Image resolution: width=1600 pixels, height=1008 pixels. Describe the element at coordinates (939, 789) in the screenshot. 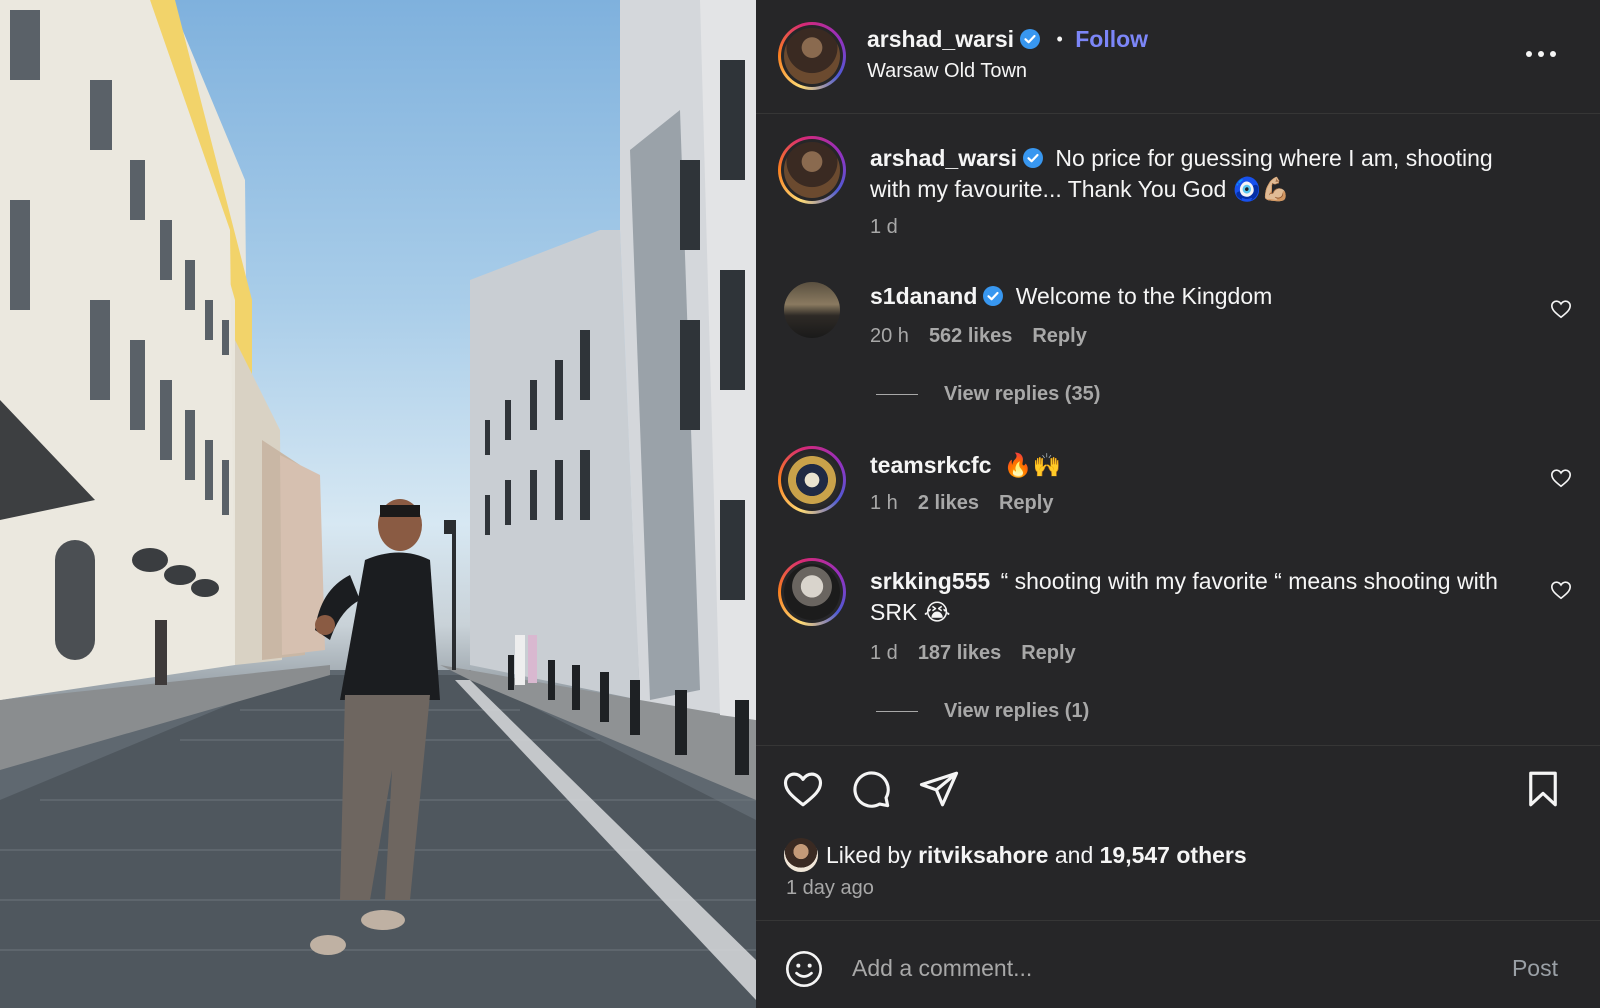

I see `send-icon` at that location.